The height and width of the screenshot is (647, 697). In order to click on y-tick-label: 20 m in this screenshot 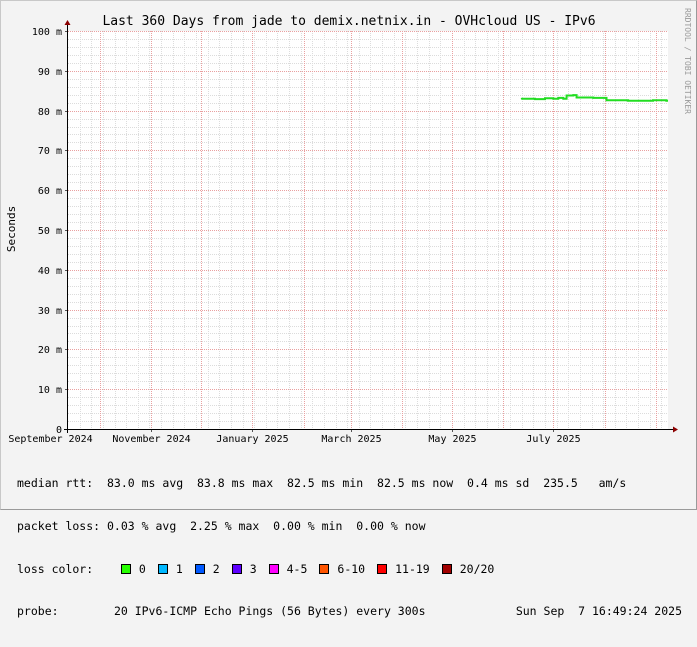, I will do `click(50, 350)`.